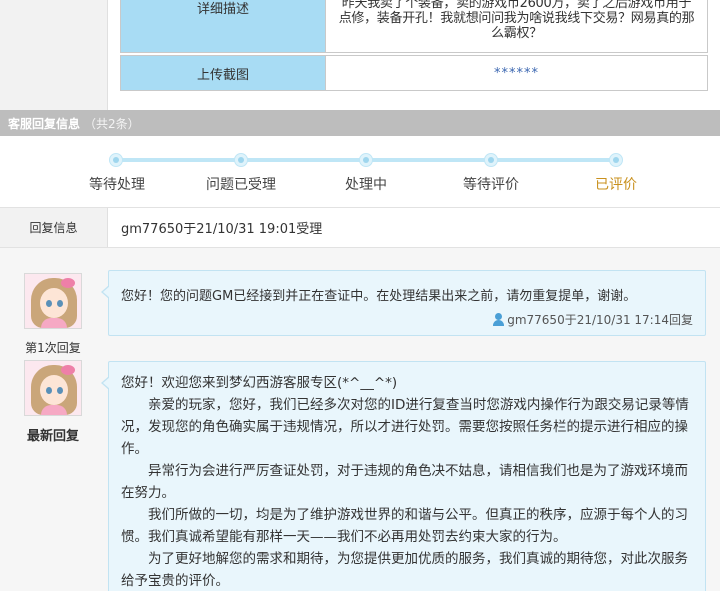 The height and width of the screenshot is (591, 720). What do you see at coordinates (241, 185) in the screenshot?
I see `step-accepted: 问题已受理` at bounding box center [241, 185].